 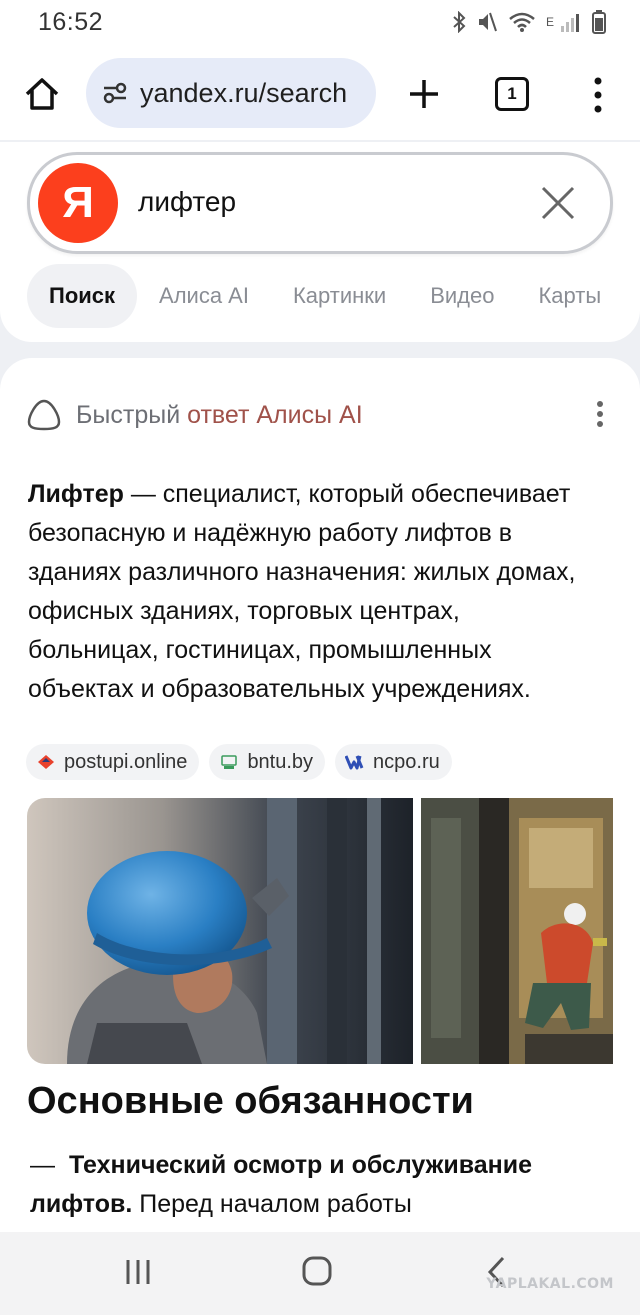 What do you see at coordinates (598, 95) in the screenshot?
I see `menu-icon` at bounding box center [598, 95].